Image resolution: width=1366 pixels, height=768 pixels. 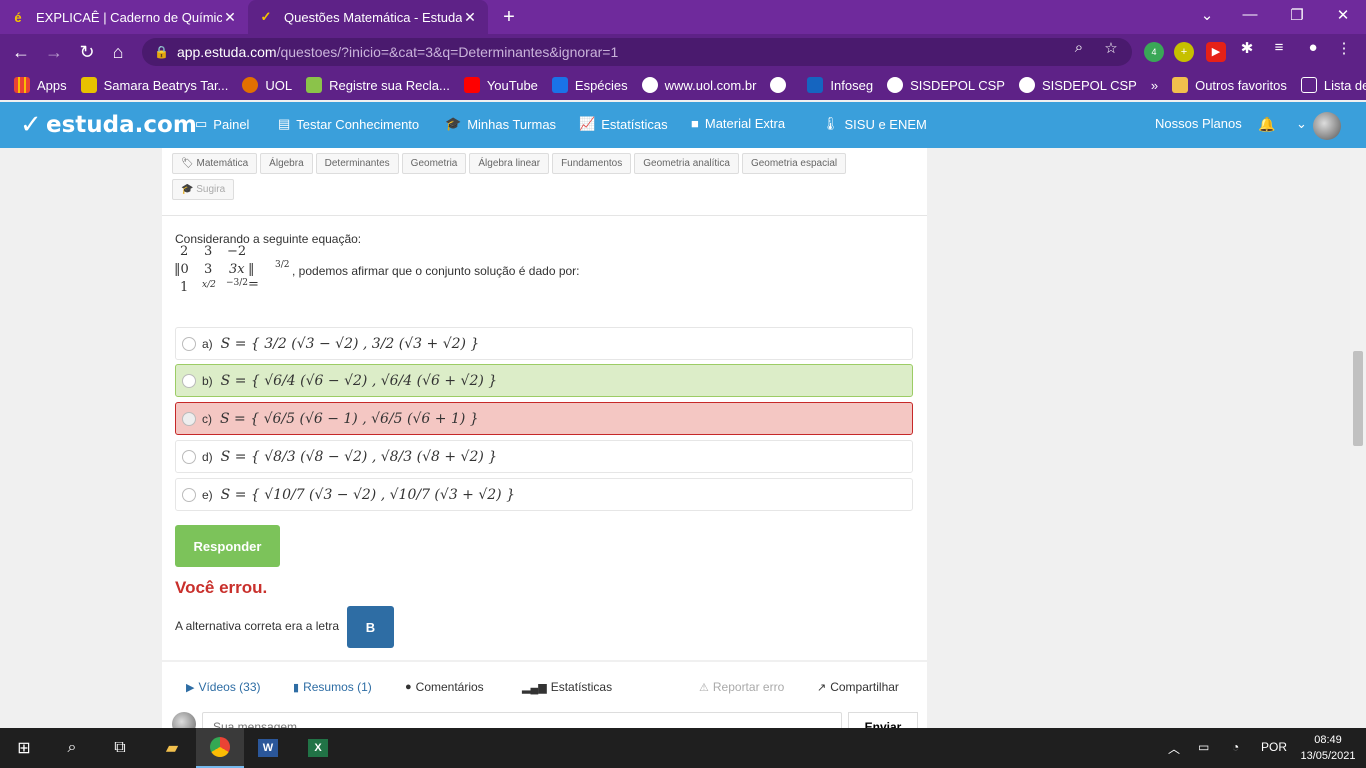 What do you see at coordinates (683, 748) in the screenshot?
I see `windows-taskbar: ⊞ ⌕ ⧉ ▰ W X ︿ ▭ ◔ POR 08:49 13/05/2021` at bounding box center [683, 748].